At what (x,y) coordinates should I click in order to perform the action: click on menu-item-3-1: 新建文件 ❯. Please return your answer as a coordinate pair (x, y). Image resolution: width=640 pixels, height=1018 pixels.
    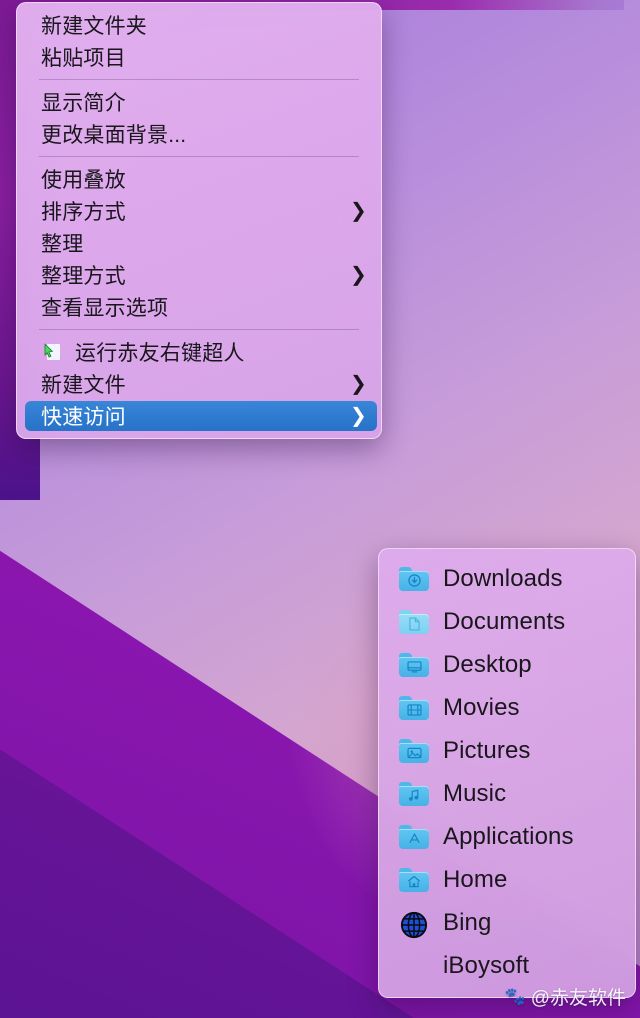
    Looking at the image, I should click on (199, 384).